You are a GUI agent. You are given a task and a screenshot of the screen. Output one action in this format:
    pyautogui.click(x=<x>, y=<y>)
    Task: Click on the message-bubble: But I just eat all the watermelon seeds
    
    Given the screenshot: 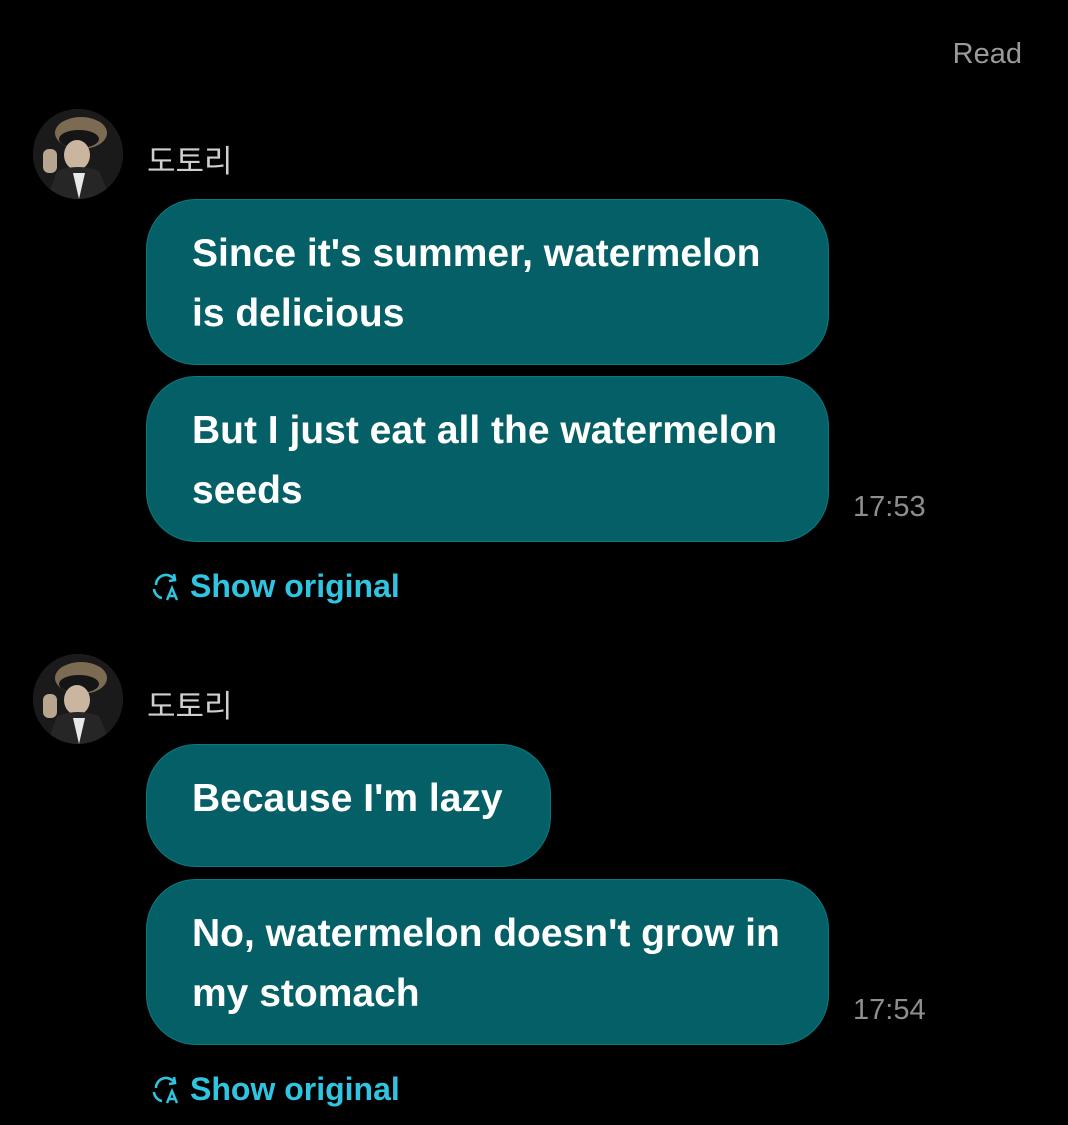 What is the action you would take?
    pyautogui.click(x=487, y=459)
    